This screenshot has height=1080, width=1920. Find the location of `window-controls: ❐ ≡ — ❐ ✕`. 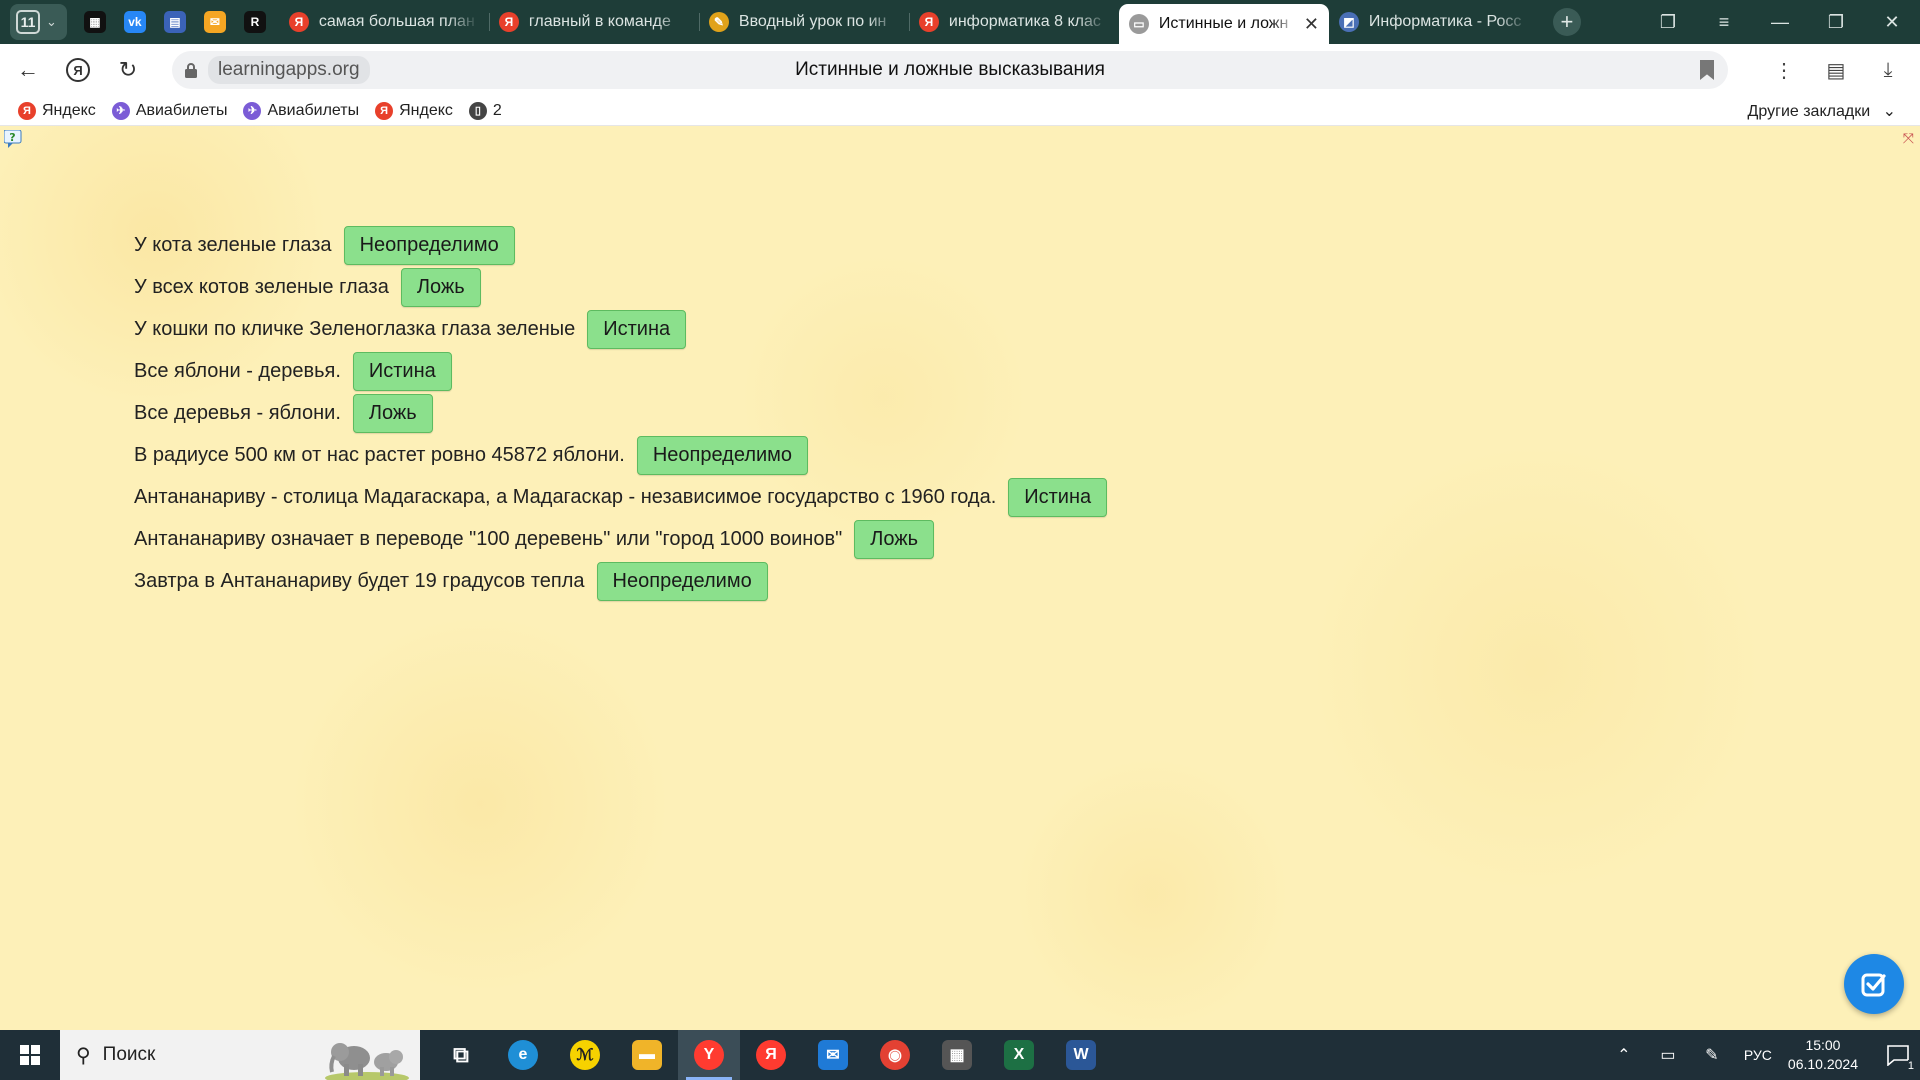

window-controls: ❐ ≡ — ❐ ✕ is located at coordinates (1780, 22).